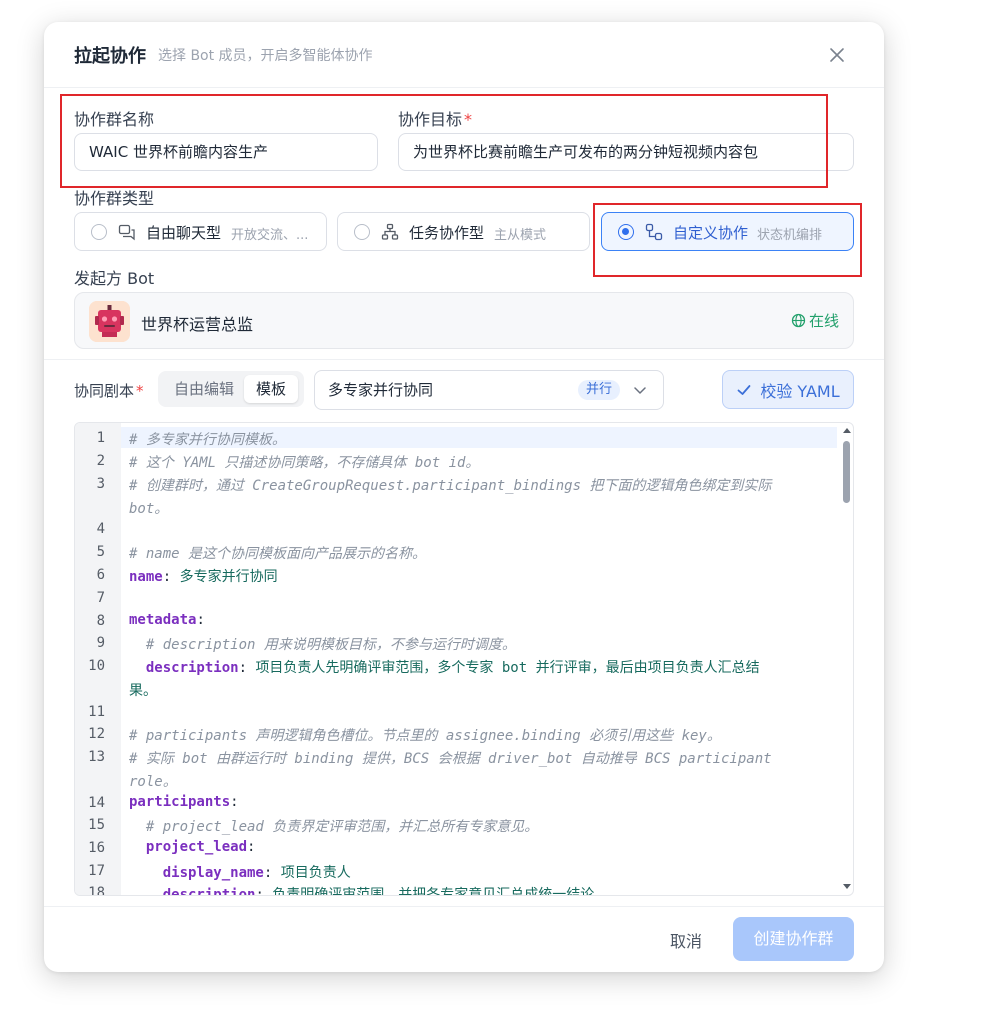 The image size is (984, 1030). I want to click on yaml-value: 项目负责人先明确评审范围，多个专家 bot 并行评审，最后由项目负责人汇总结, so click(507, 668).